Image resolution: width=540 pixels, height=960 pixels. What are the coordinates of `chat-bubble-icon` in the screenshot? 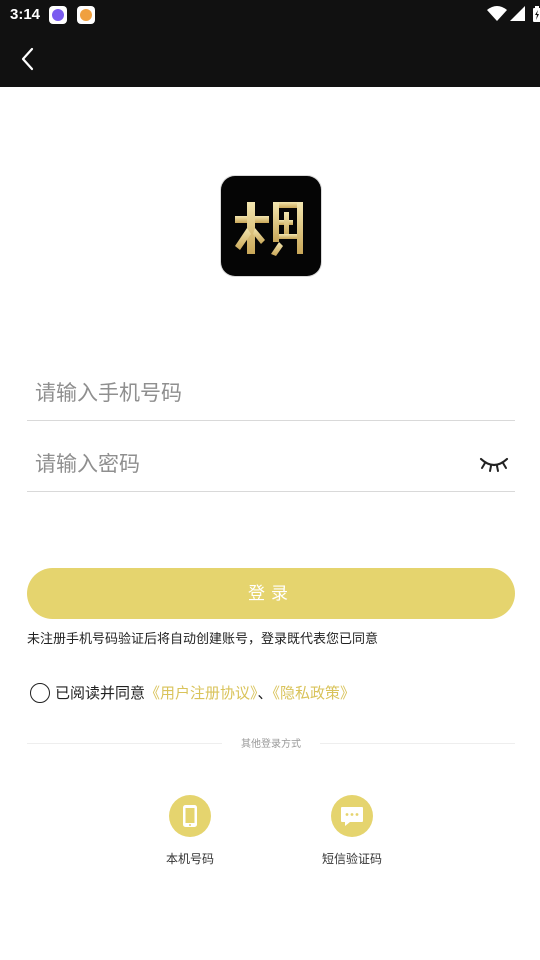 It's located at (352, 816).